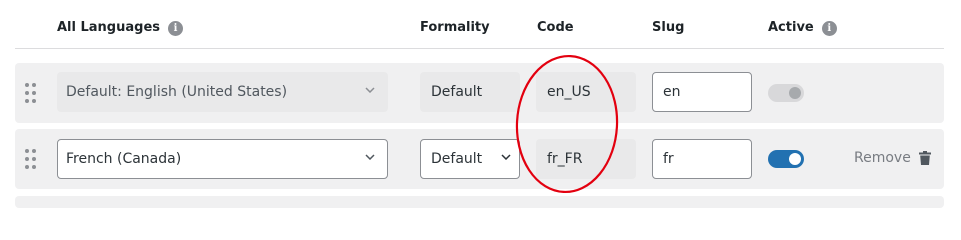  What do you see at coordinates (124, 159) in the screenshot?
I see `language-select-value: French (Canada)` at bounding box center [124, 159].